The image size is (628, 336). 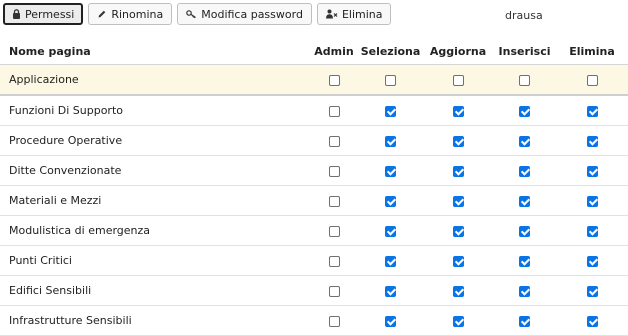 I want to click on table-row: Edifici Sensibili, so click(x=314, y=290).